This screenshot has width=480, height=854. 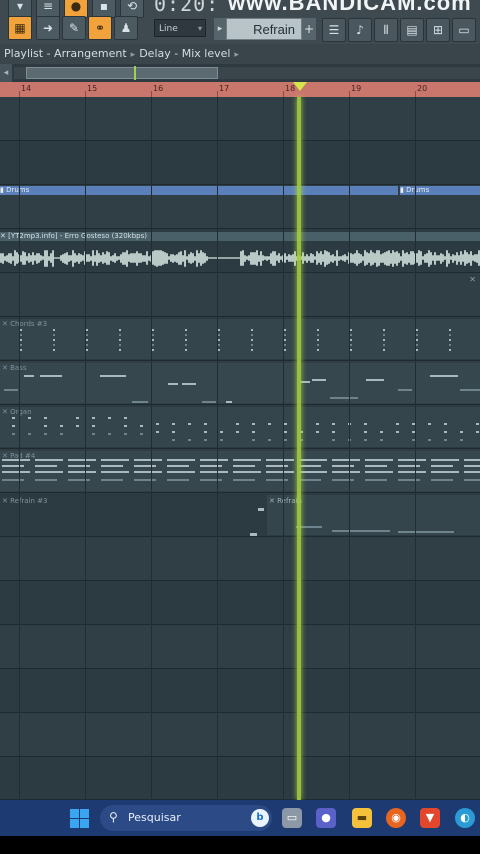 I want to click on organ-lane: ✕ Organ, so click(x=240, y=427).